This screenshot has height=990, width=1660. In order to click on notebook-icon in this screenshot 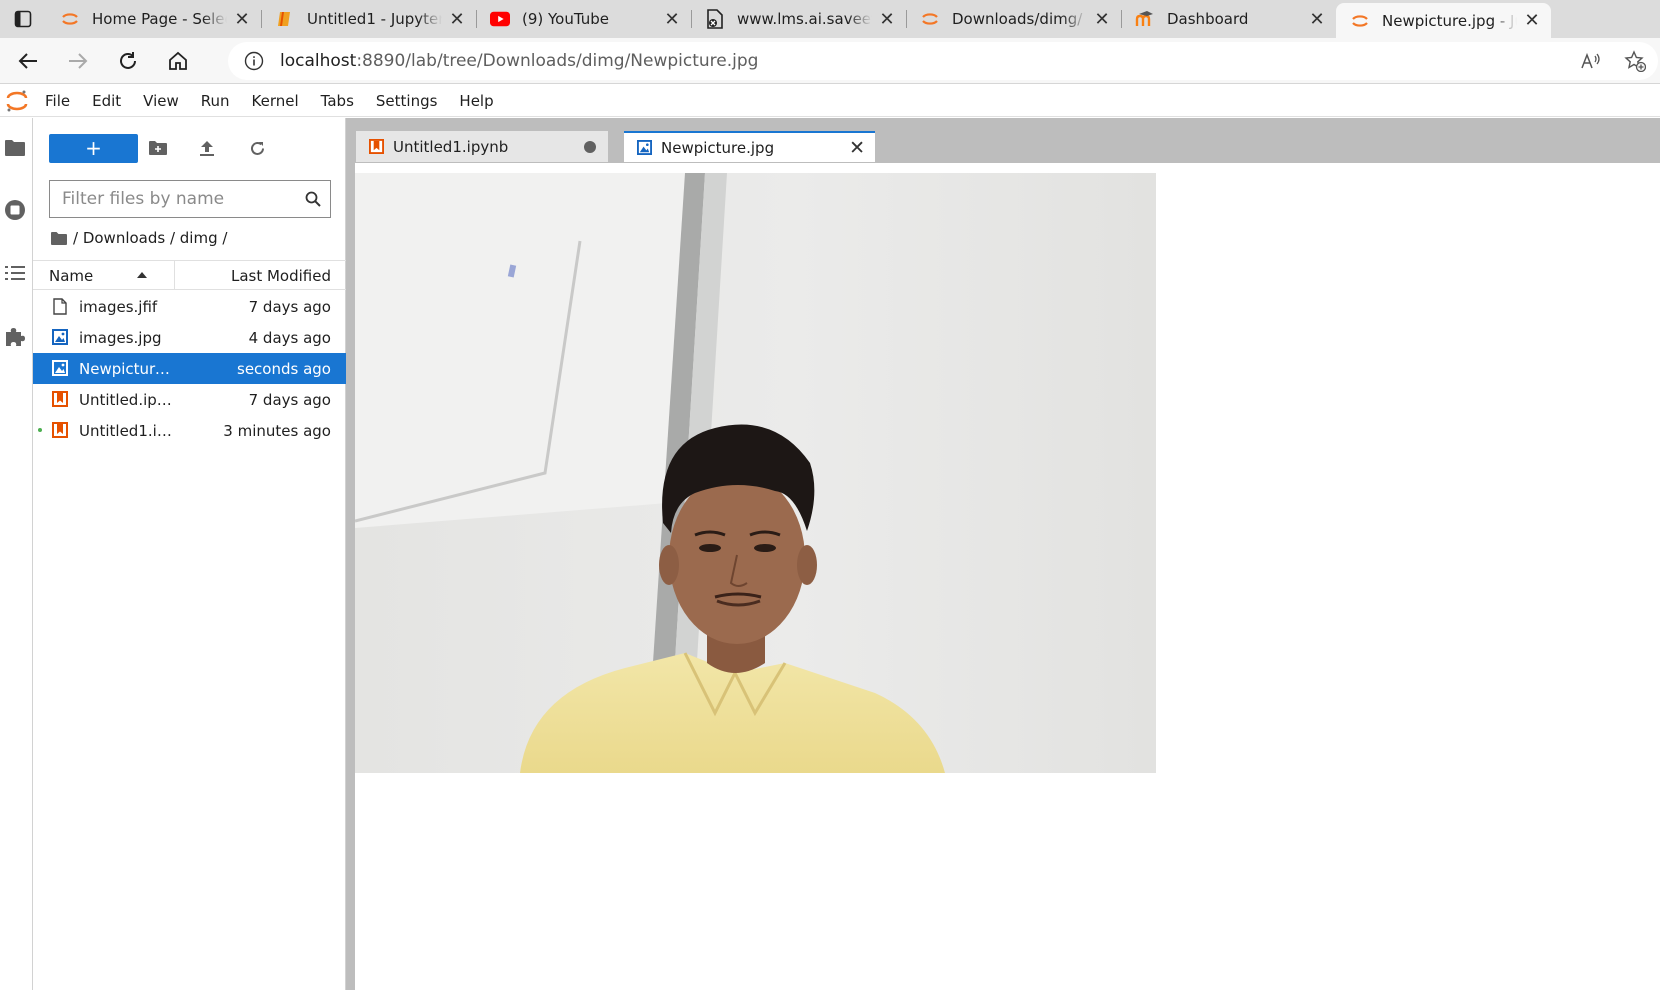, I will do `click(285, 19)`.